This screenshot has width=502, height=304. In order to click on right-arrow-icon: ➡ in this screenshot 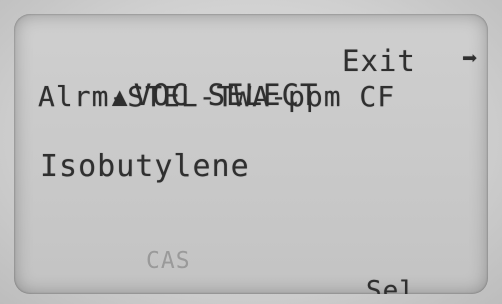, I will do `click(470, 59)`.